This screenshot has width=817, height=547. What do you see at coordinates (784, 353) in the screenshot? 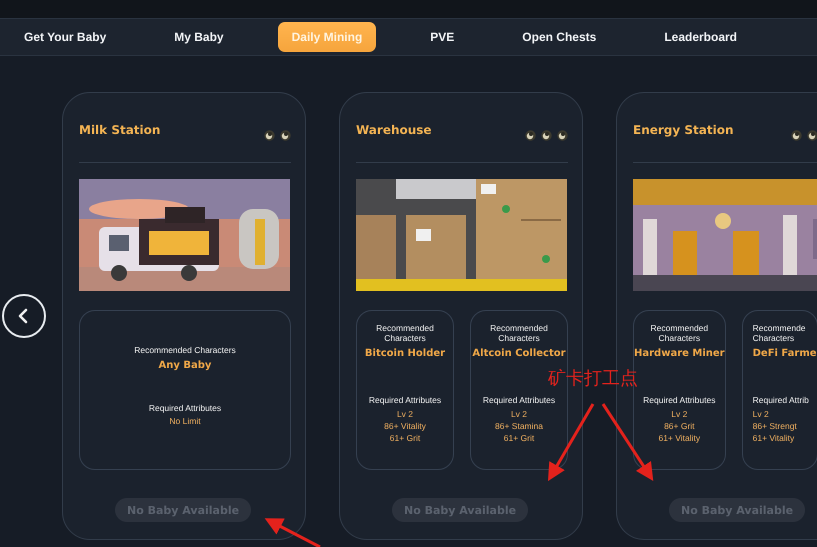
I see `character-name: DeFi Farme` at bounding box center [784, 353].